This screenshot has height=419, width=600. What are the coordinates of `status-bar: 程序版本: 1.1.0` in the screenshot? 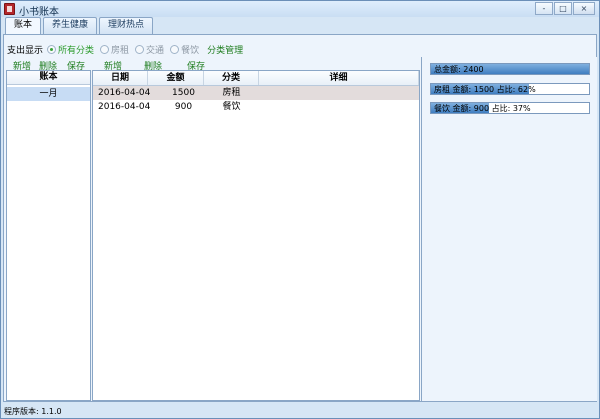 It's located at (300, 411).